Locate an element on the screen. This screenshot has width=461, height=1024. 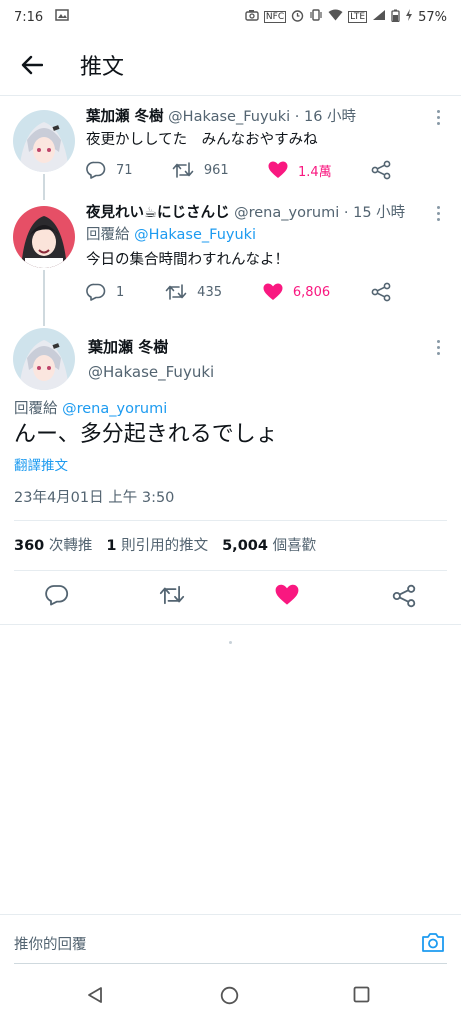
reply-to-line: 回覆給 @Hakase_Fuyuki is located at coordinates (263, 235).